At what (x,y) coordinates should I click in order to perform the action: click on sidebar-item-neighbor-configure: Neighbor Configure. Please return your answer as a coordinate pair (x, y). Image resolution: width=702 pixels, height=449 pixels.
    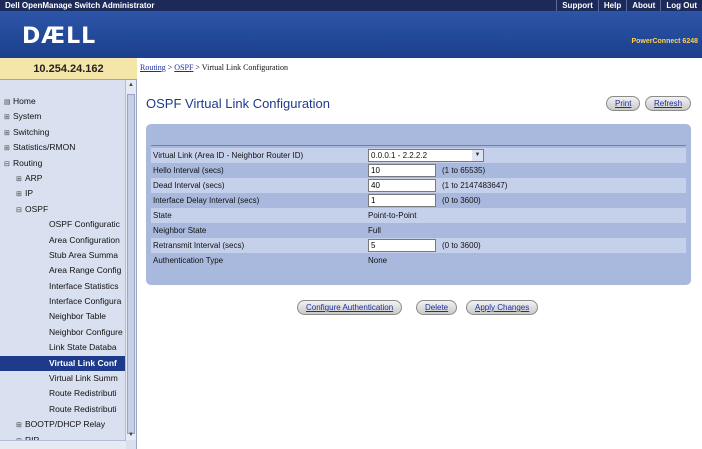
    Looking at the image, I should click on (63, 332).